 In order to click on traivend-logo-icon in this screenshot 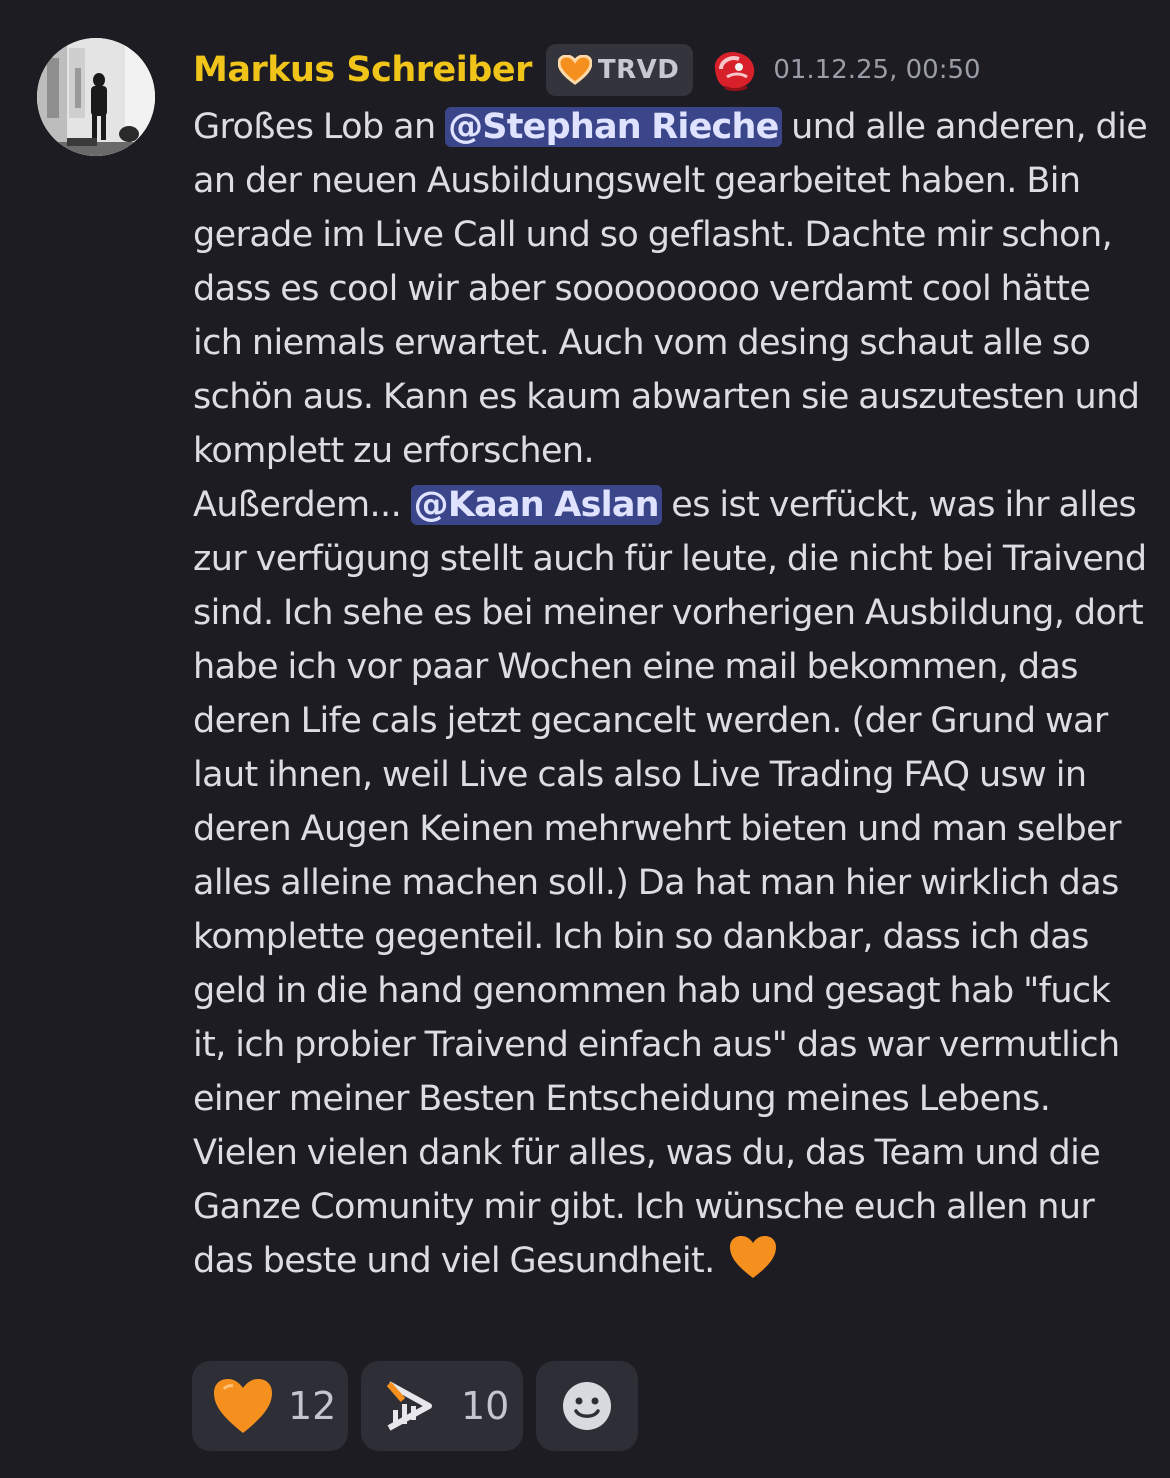, I will do `click(409, 1406)`.